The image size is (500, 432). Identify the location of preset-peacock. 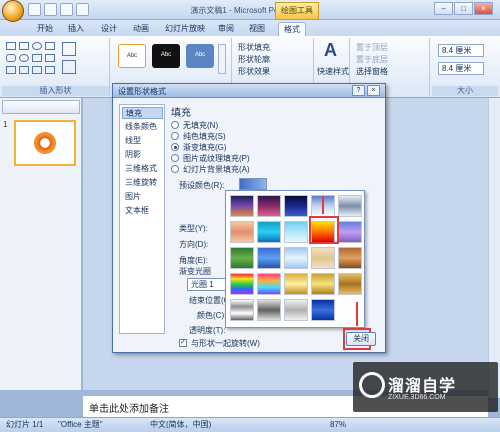
(269, 258).